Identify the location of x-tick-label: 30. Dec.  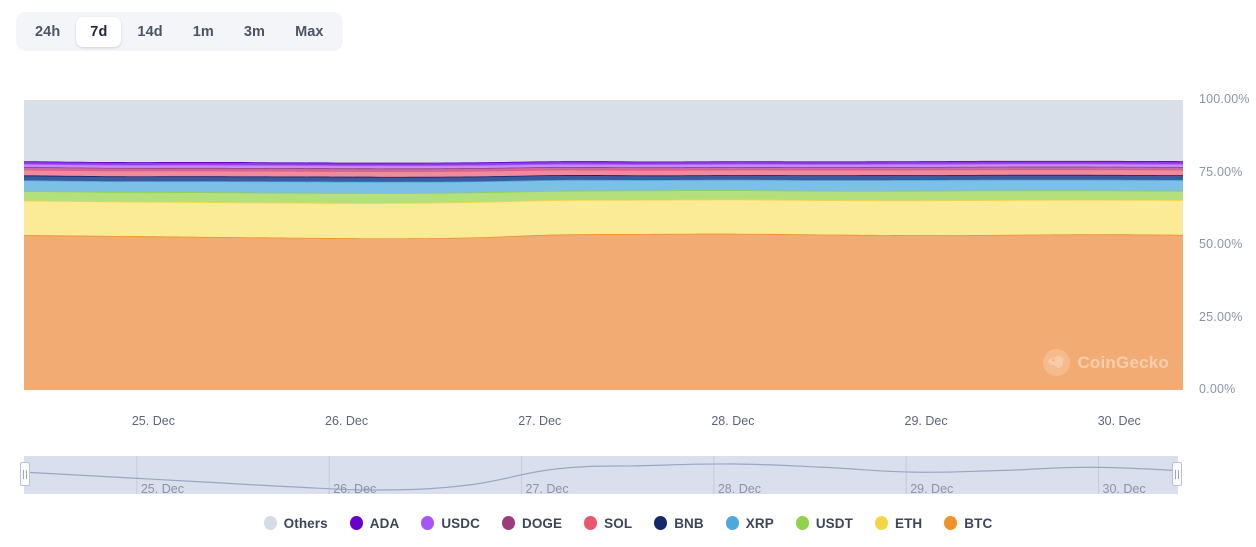
(1119, 421).